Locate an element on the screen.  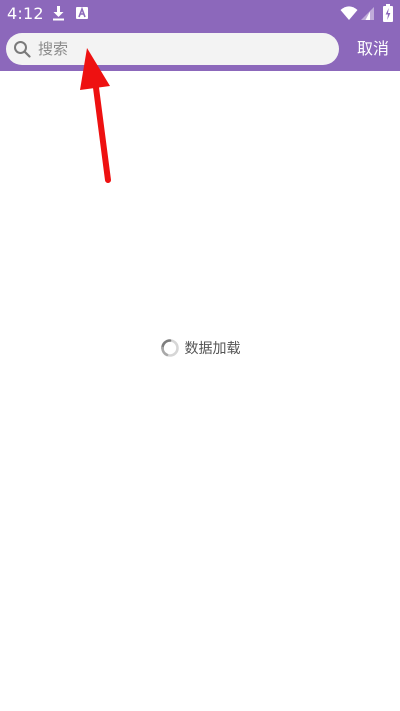
wifi-icon is located at coordinates (349, 13).